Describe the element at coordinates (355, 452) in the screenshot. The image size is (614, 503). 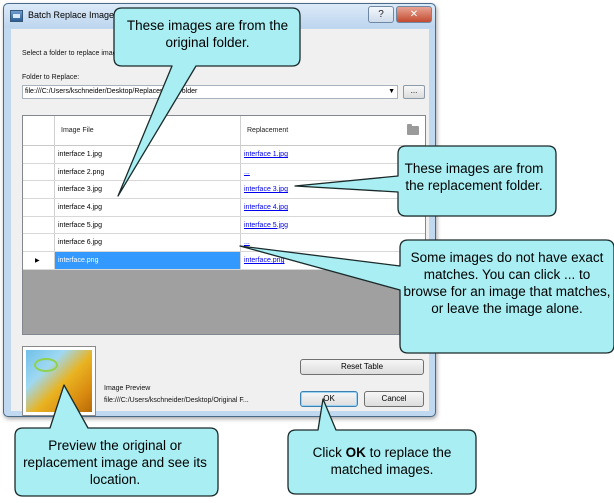
I see `callout-ok-bold: OK` at that location.